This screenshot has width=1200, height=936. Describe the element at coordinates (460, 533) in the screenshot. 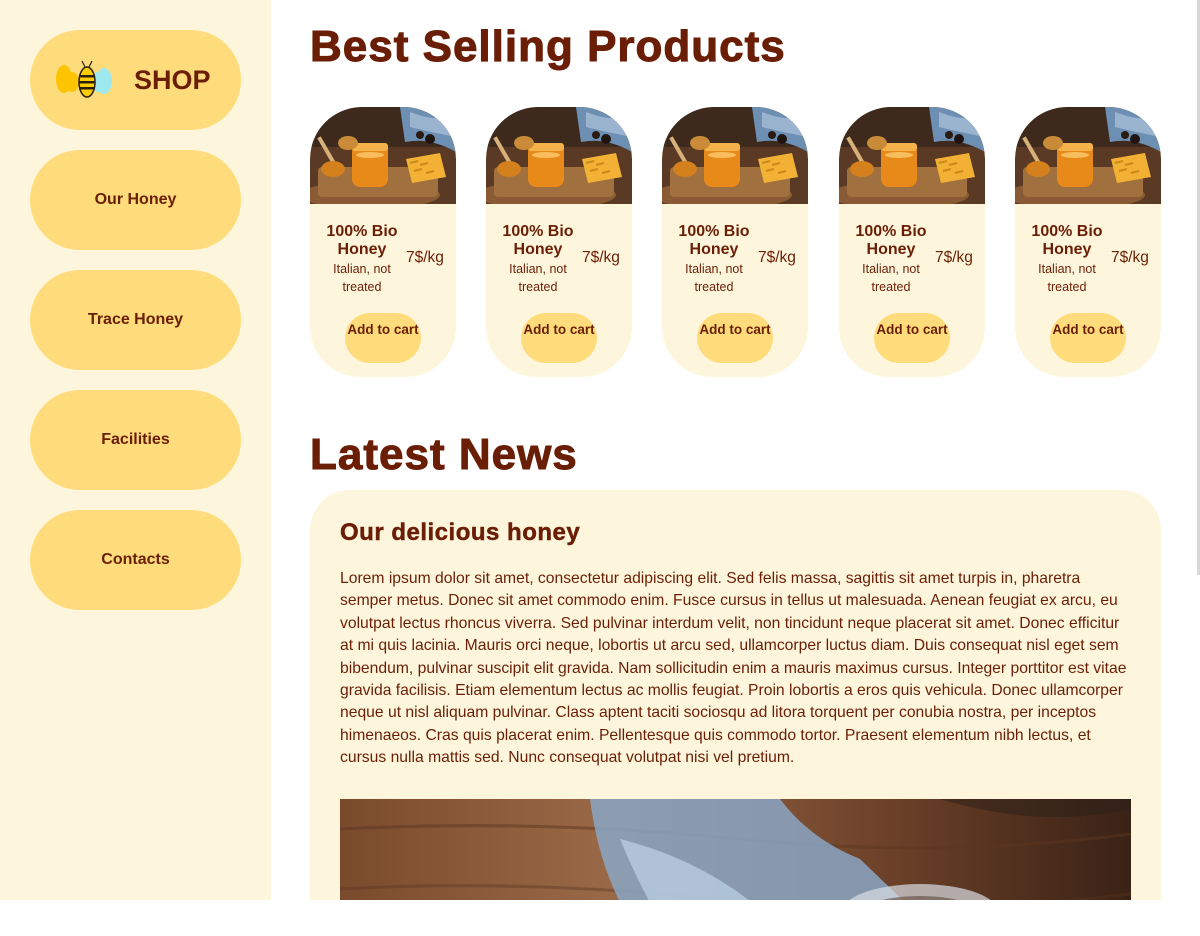

I see `article-heading: Our delicious honey` at that location.